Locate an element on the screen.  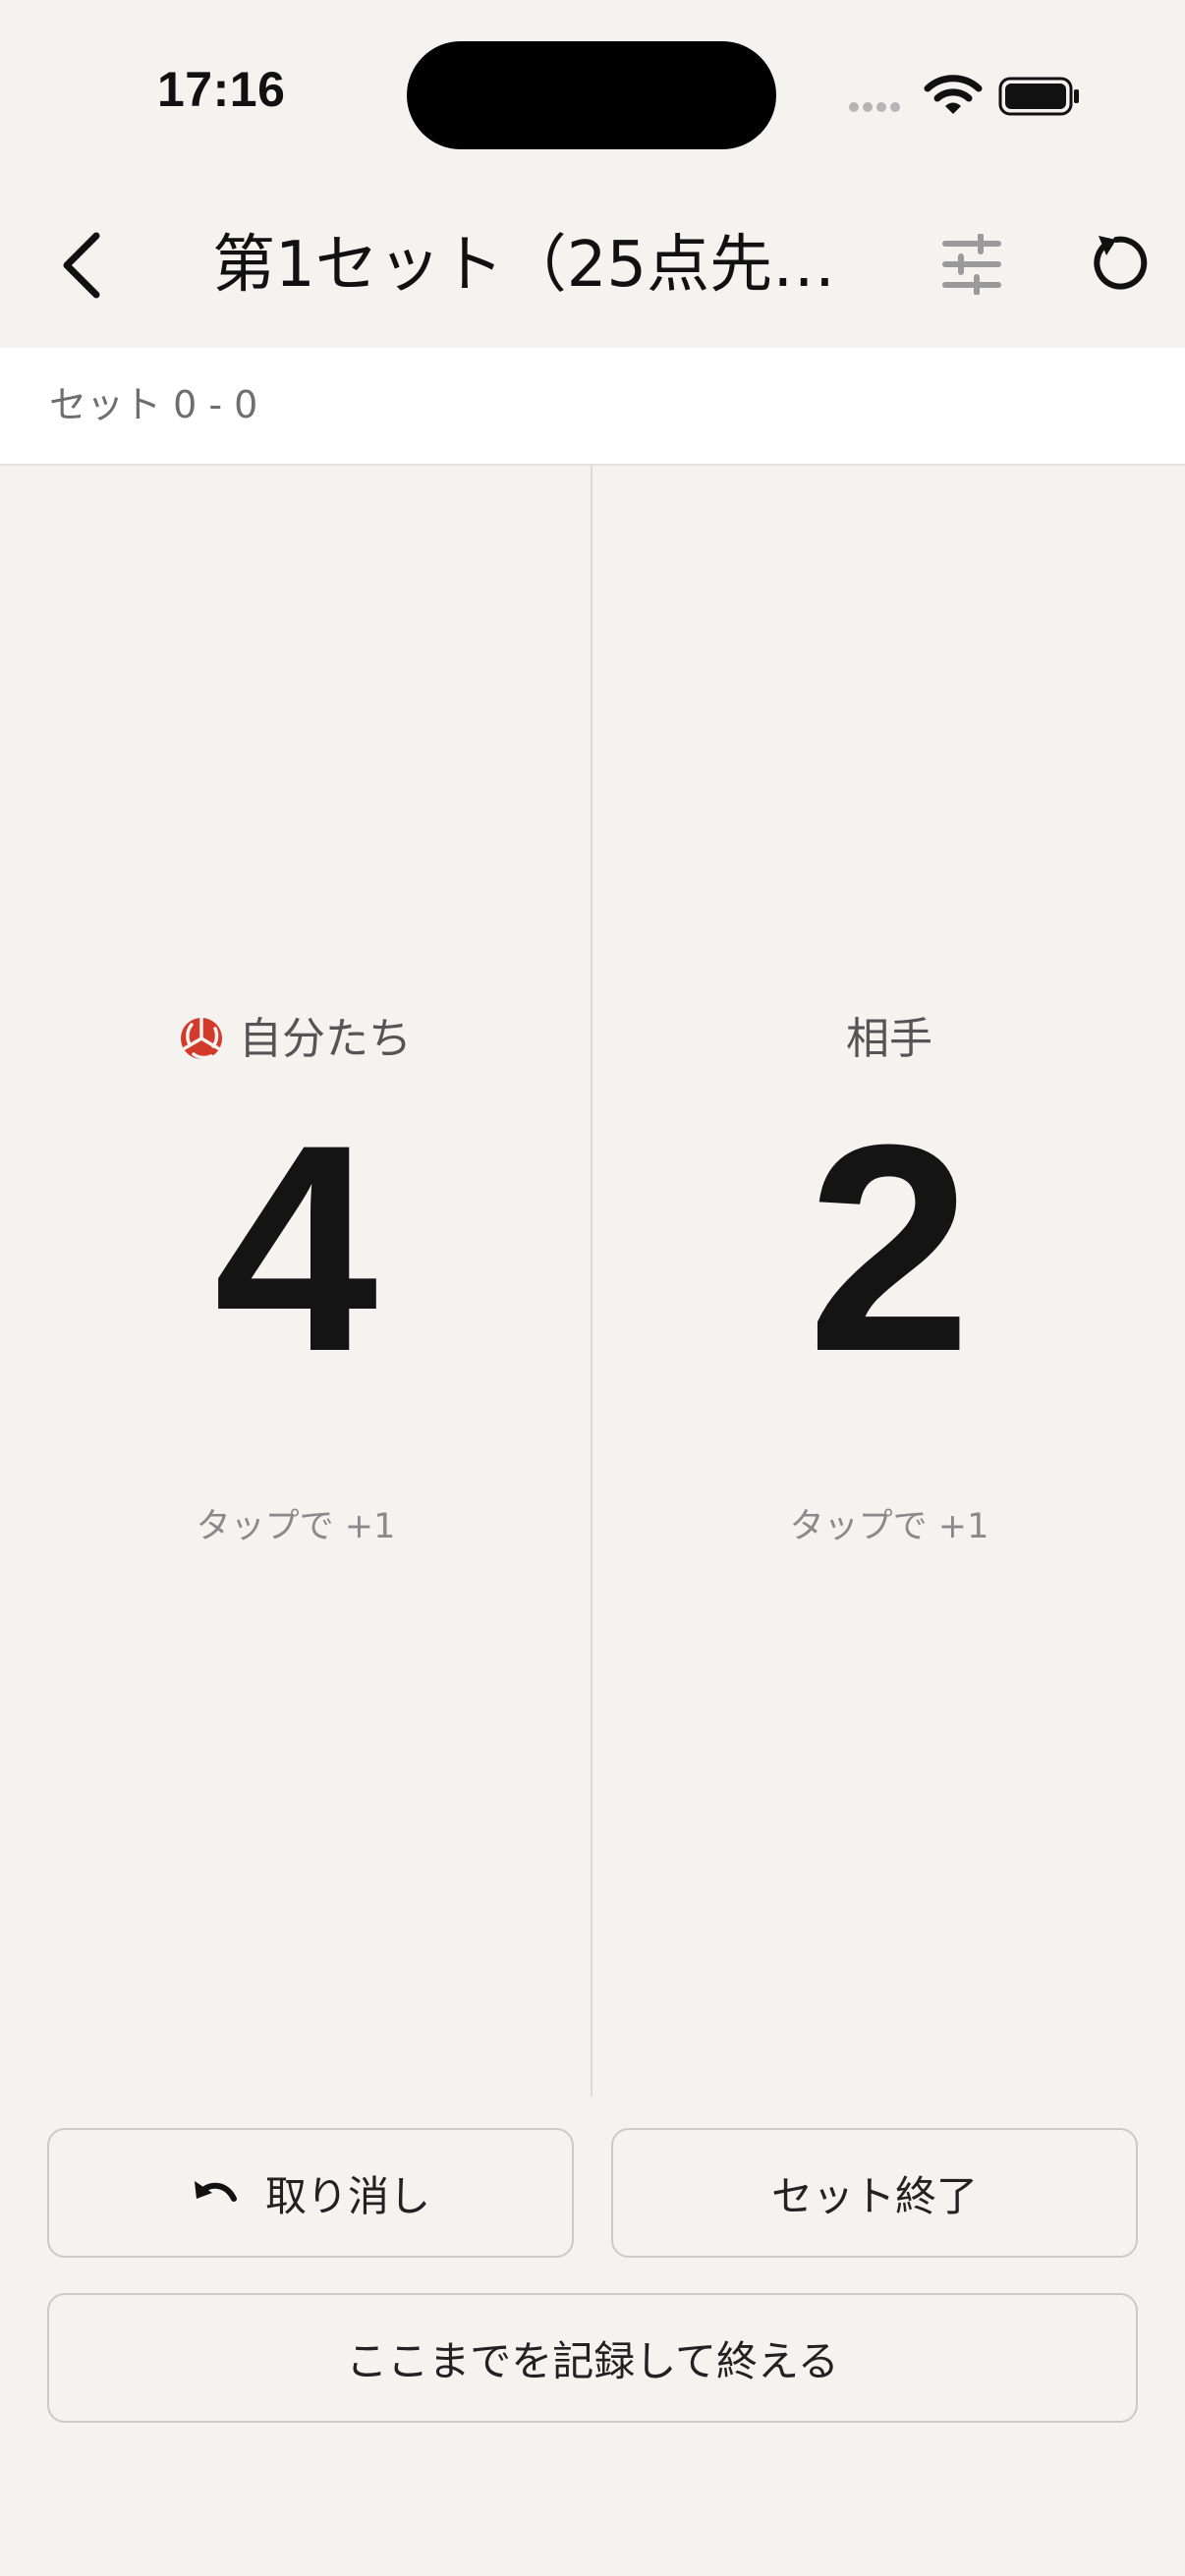
wifi-icon is located at coordinates (954, 94).